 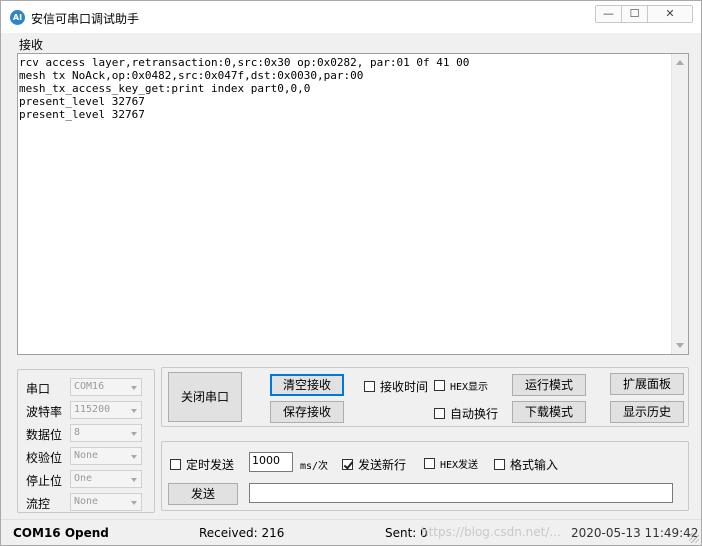 What do you see at coordinates (38, 389) in the screenshot?
I see `serial-port-label: 串口` at bounding box center [38, 389].